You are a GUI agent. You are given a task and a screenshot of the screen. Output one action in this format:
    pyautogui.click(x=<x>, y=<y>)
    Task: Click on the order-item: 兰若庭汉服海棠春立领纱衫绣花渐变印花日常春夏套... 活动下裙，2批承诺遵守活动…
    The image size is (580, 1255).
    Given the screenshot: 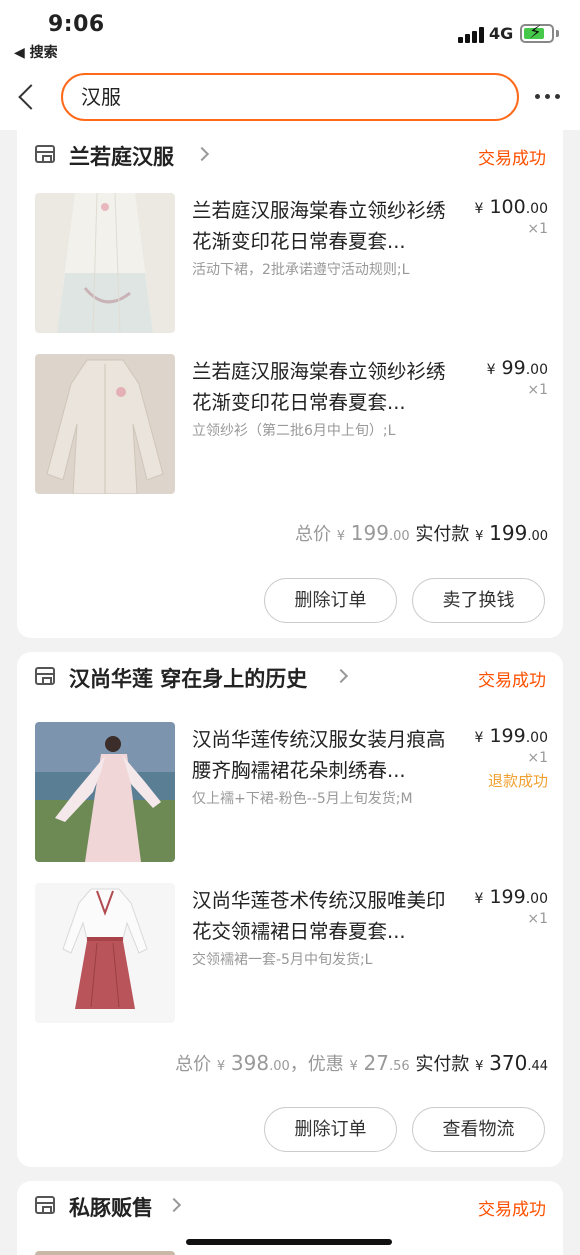 What is the action you would take?
    pyautogui.click(x=290, y=263)
    